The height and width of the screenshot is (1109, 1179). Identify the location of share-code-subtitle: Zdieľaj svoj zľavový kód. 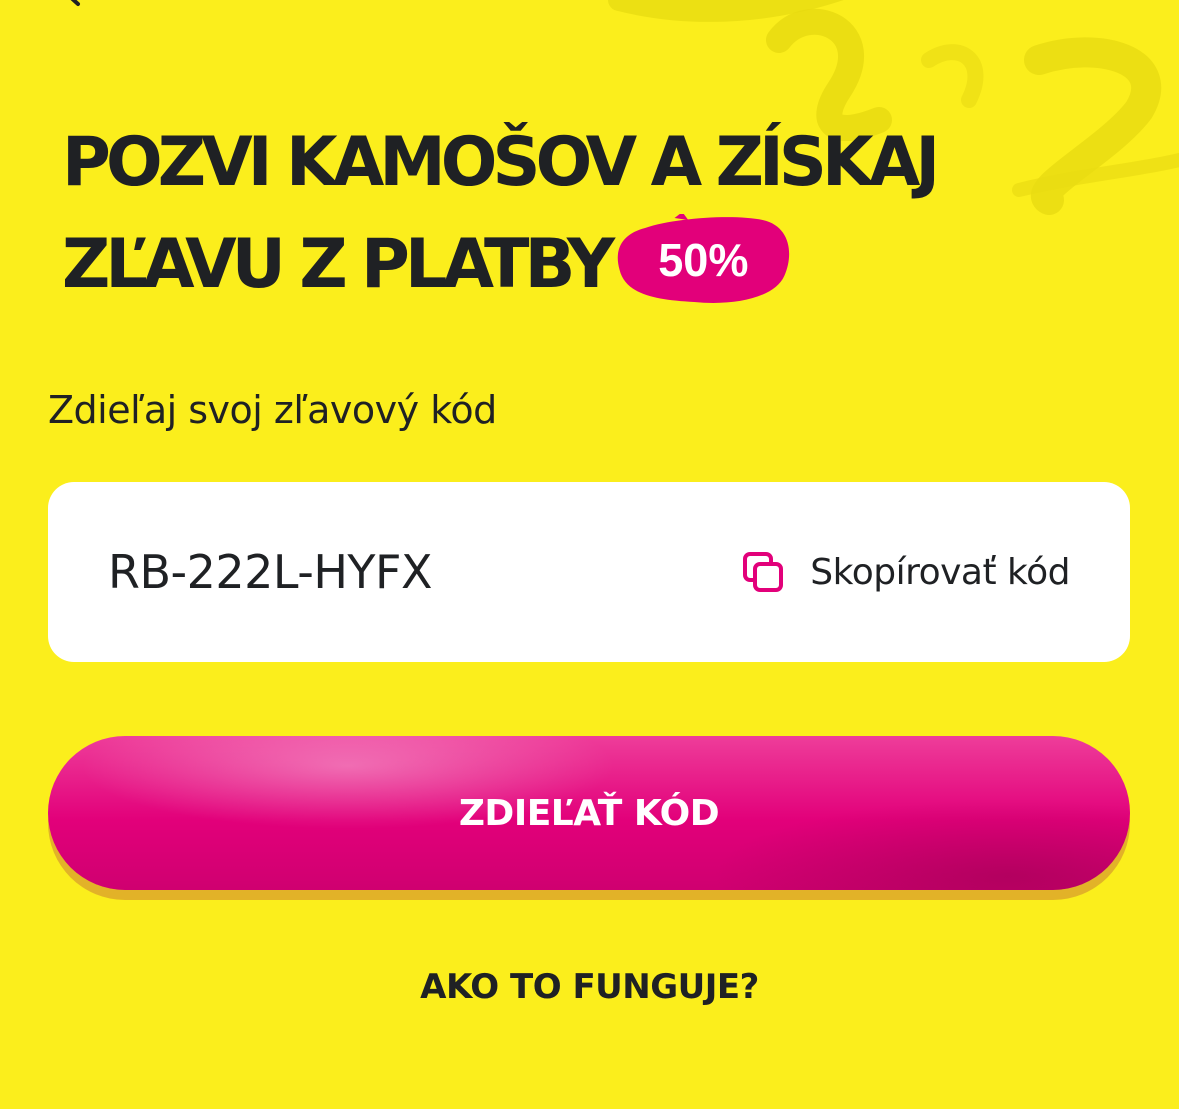
(272, 410).